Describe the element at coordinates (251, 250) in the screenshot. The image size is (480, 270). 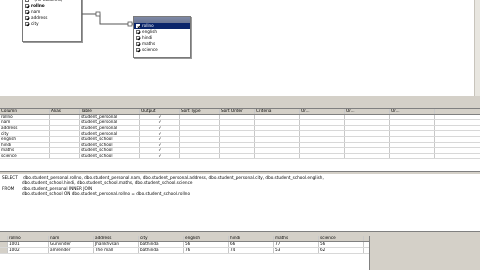
I see `results-cell: 74` at that location.